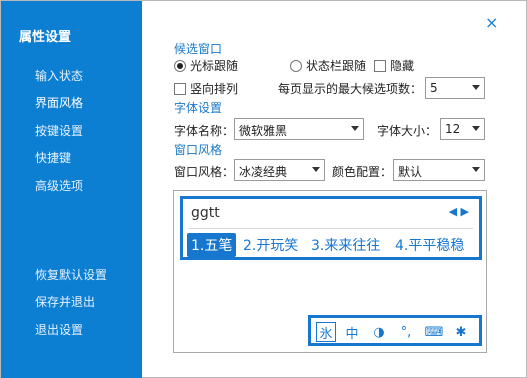 The image size is (527, 378). Describe the element at coordinates (198, 150) in the screenshot. I see `section-window-style: 窗口风格` at that location.